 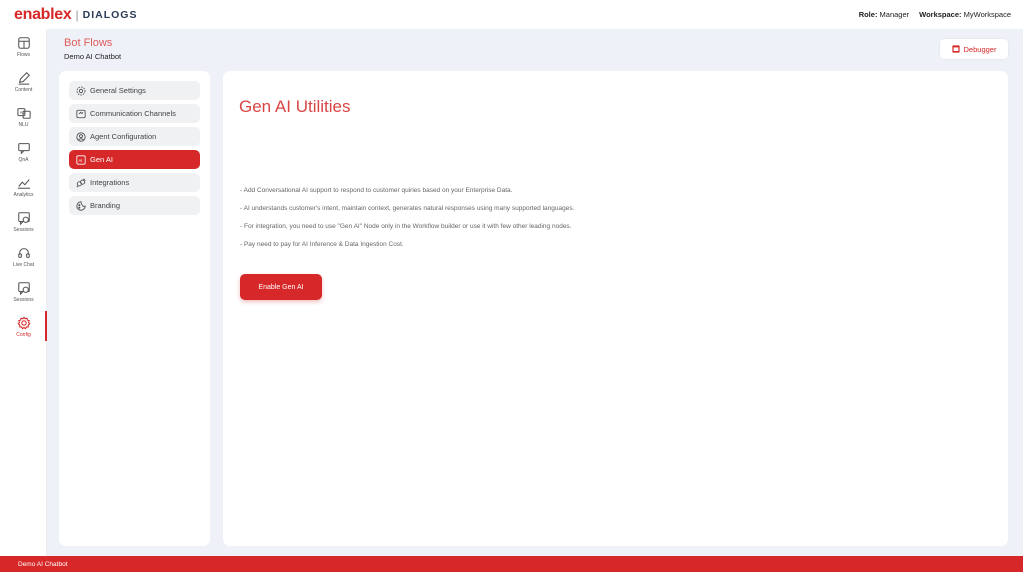 I want to click on qna-icon, so click(x=23, y=148).